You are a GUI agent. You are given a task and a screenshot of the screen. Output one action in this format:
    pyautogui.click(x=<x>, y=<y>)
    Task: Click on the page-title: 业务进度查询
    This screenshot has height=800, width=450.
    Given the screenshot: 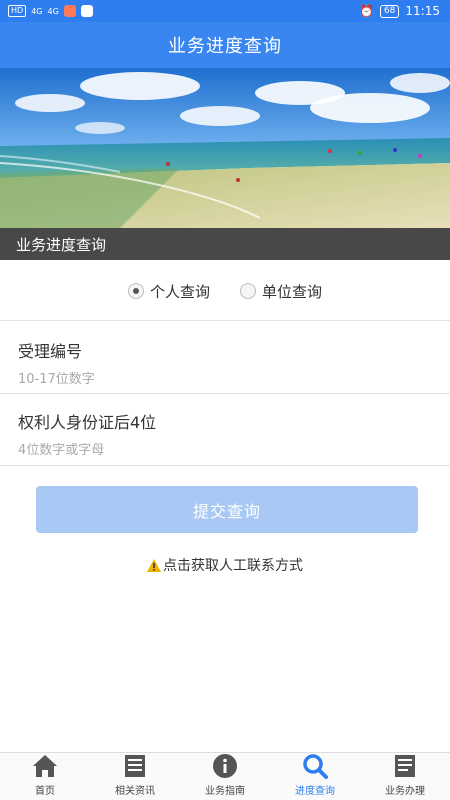 What is the action you would take?
    pyautogui.click(x=225, y=46)
    